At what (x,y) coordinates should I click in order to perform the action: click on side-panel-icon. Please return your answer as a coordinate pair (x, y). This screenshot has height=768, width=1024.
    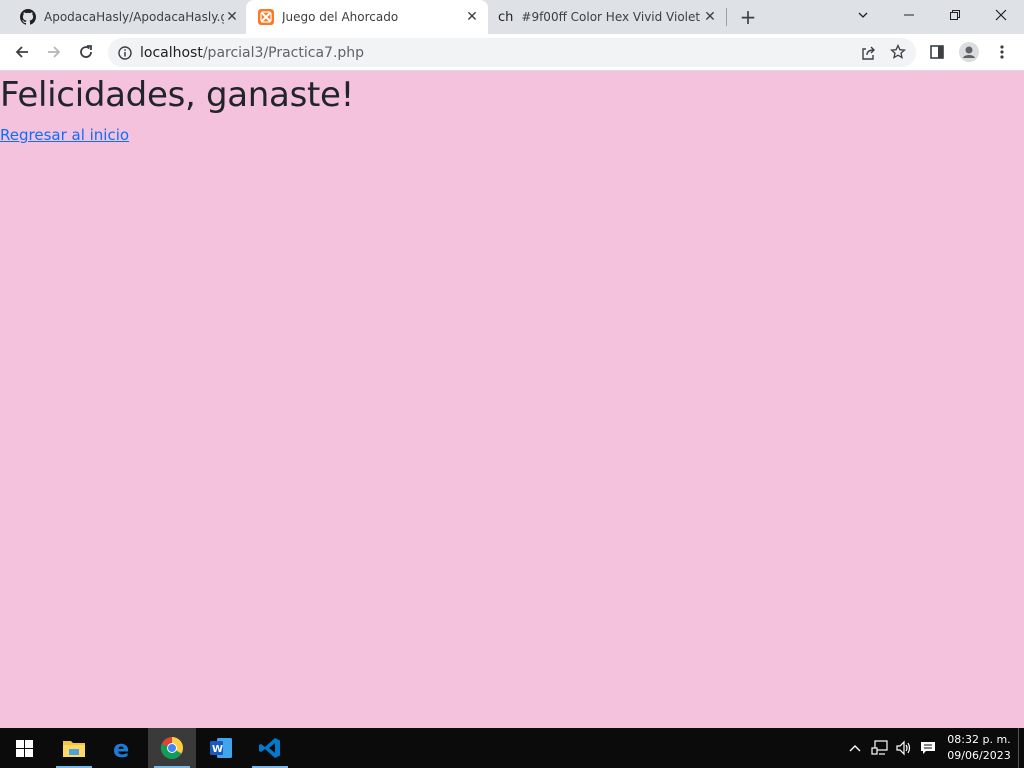
    Looking at the image, I should click on (937, 52).